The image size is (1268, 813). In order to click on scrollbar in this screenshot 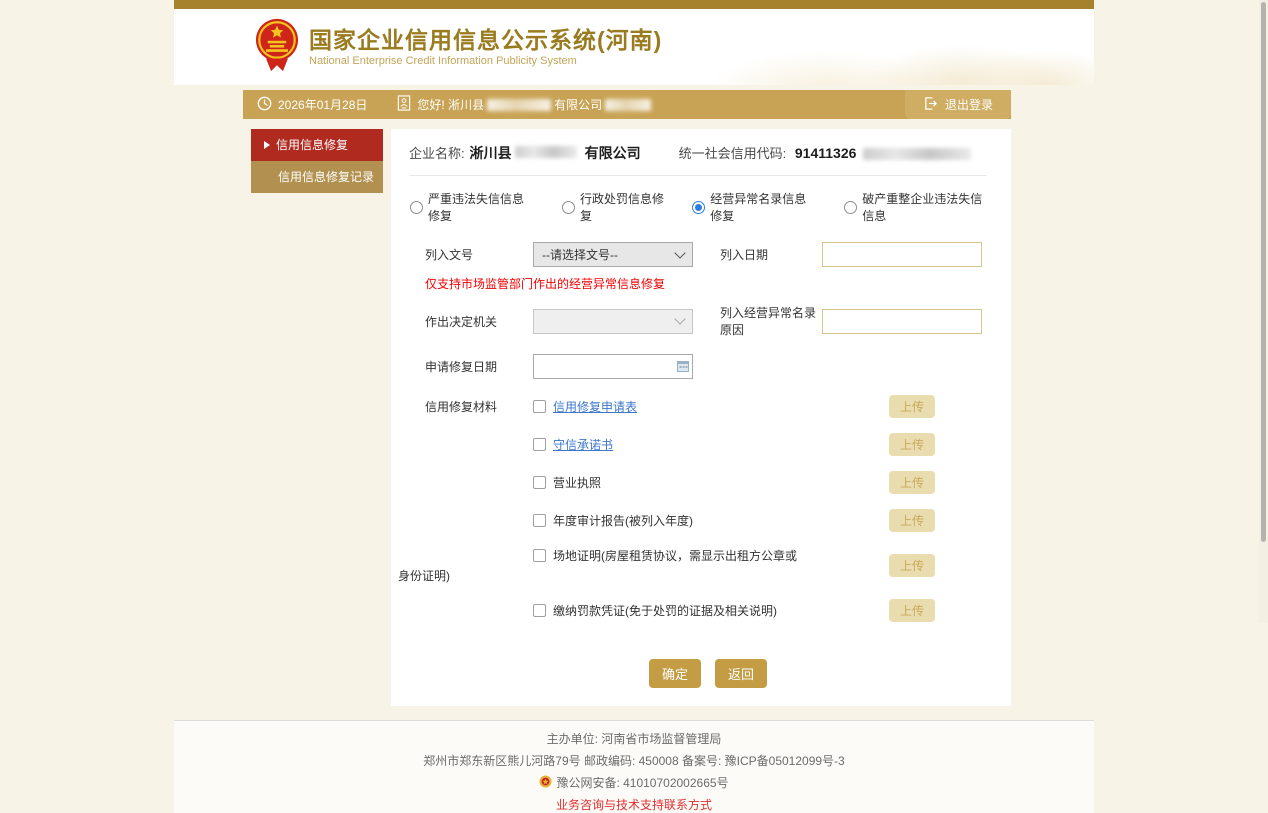, I will do `click(1263, 311)`.